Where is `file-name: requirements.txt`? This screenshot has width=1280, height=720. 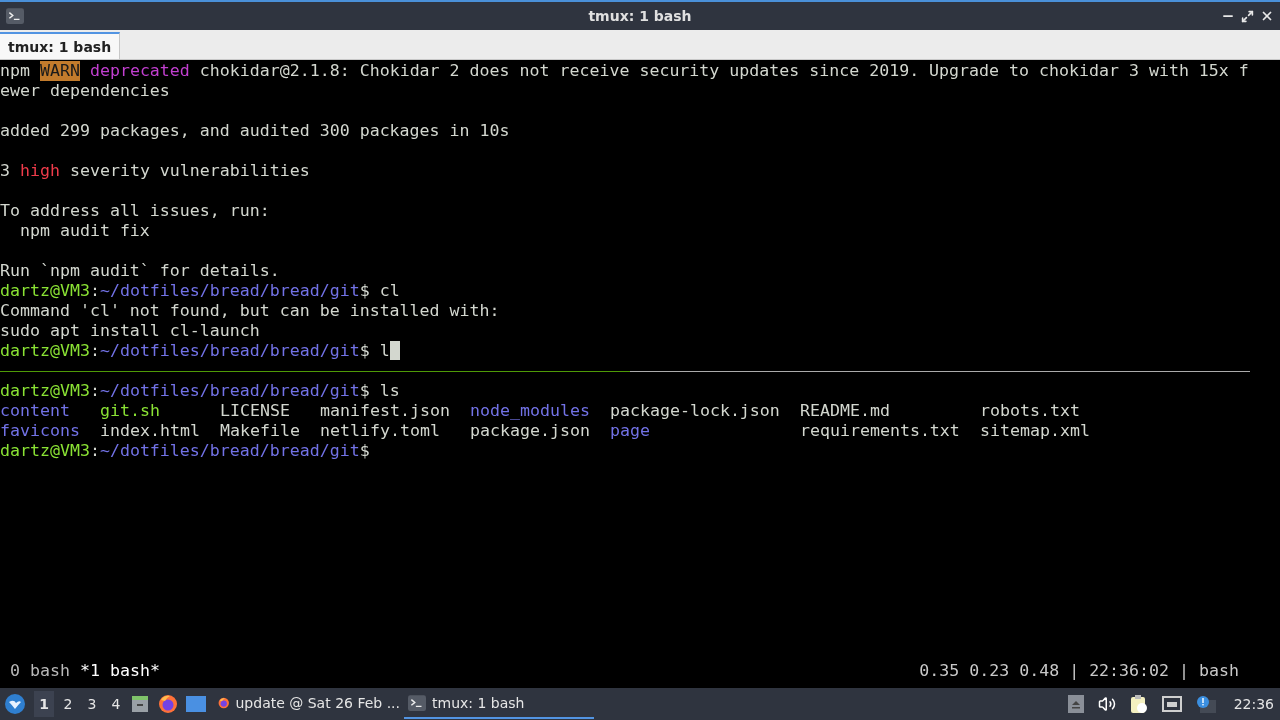 file-name: requirements.txt is located at coordinates (880, 431).